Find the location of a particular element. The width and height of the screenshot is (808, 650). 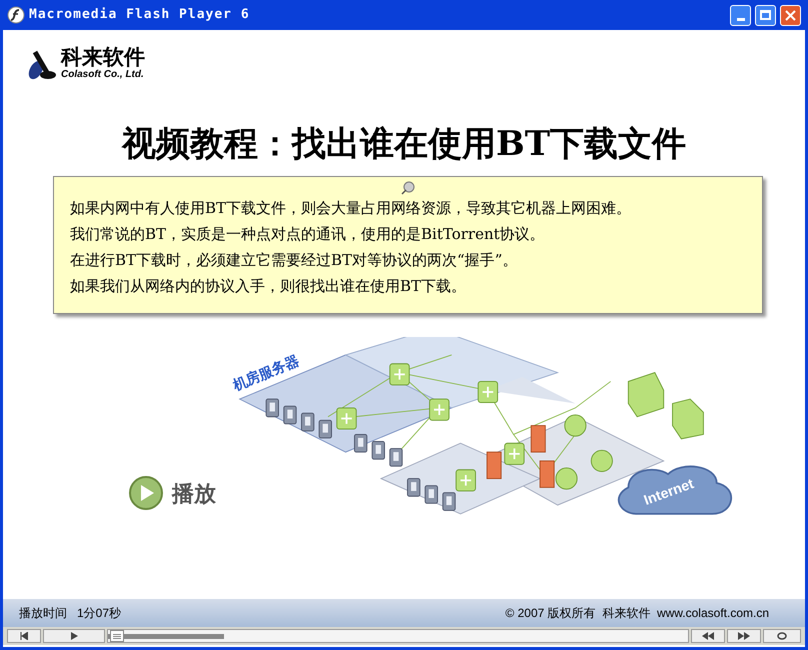

flash-logo-icon is located at coordinates (16, 15).